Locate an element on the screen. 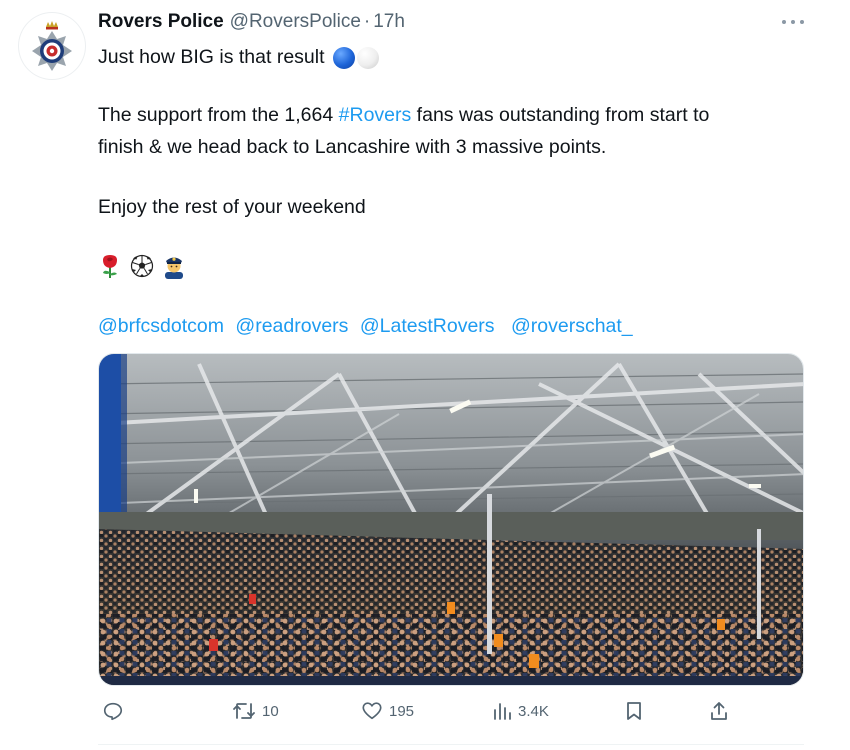 This screenshot has width=850, height=750. tweet-text-intro: Just how BIG is that result is located at coordinates (211, 57).